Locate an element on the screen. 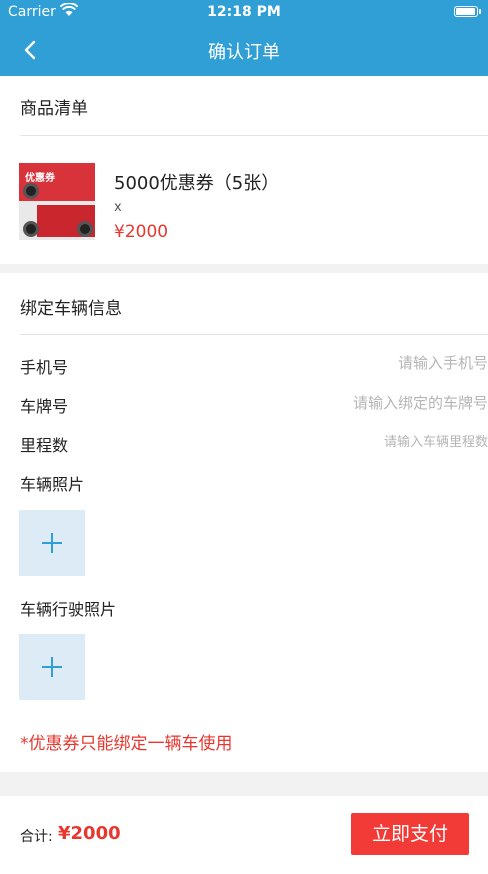  product-thumbnail: 优惠券 is located at coordinates (57, 201).